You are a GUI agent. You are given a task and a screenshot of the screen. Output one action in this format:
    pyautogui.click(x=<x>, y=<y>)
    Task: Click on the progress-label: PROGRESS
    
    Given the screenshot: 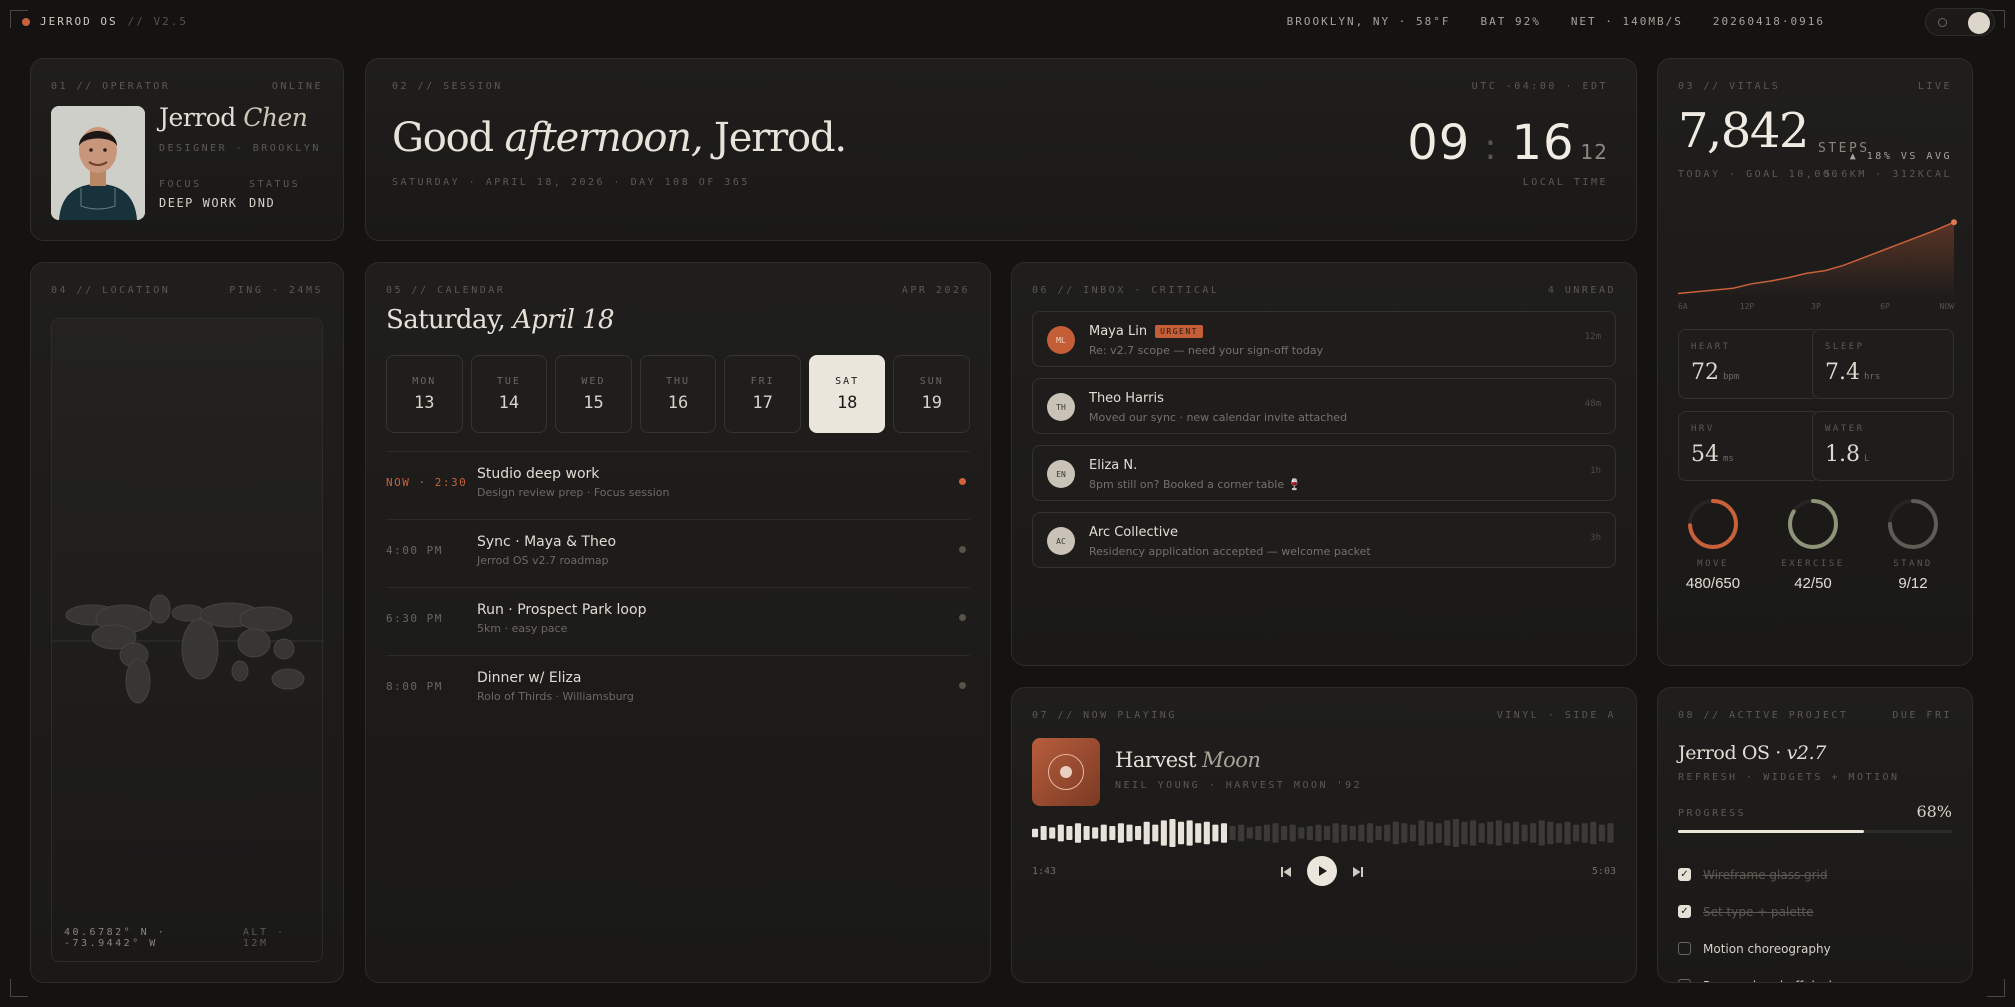 What is the action you would take?
    pyautogui.click(x=1712, y=813)
    